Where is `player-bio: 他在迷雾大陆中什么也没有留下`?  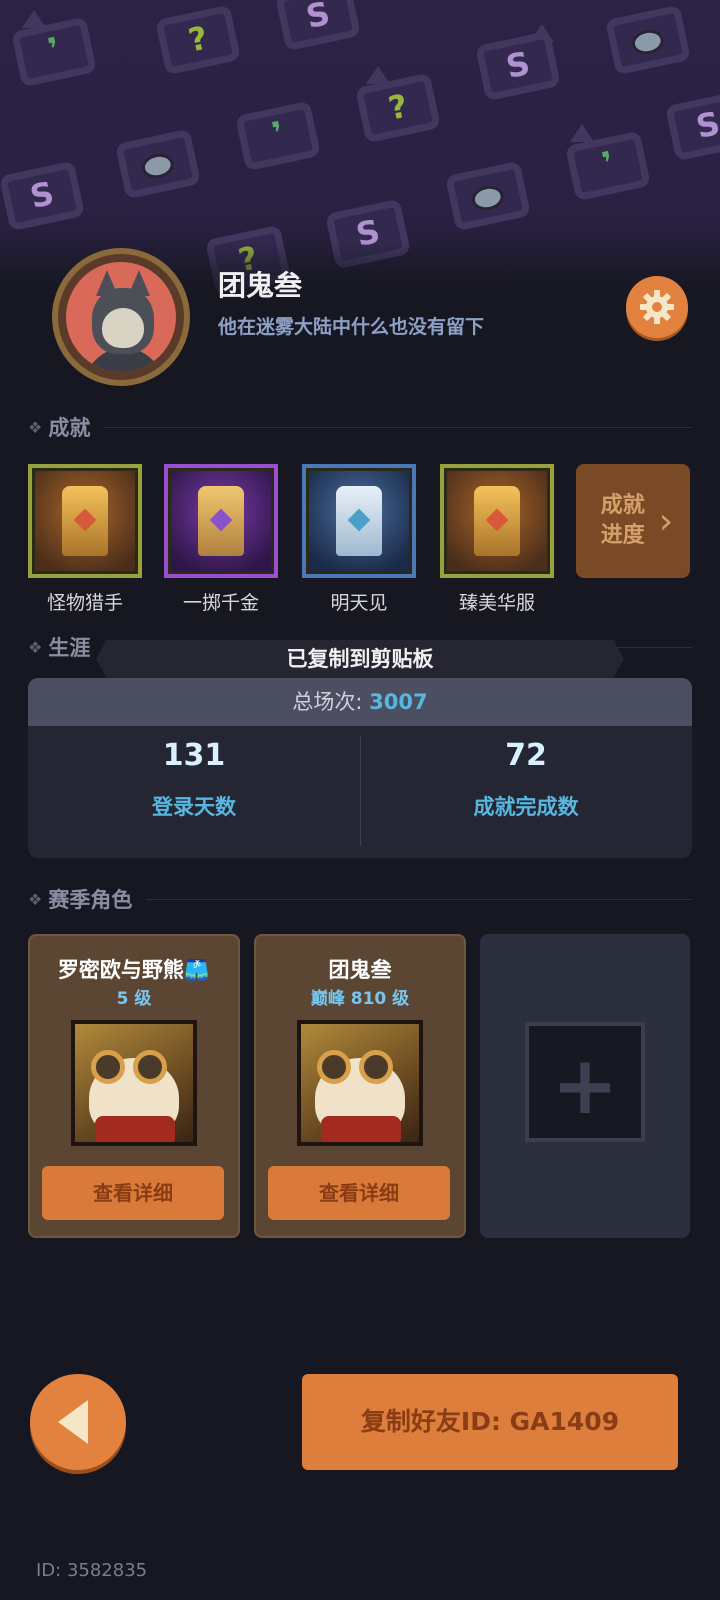
player-bio: 他在迷雾大陆中什么也没有留下 is located at coordinates (351, 327).